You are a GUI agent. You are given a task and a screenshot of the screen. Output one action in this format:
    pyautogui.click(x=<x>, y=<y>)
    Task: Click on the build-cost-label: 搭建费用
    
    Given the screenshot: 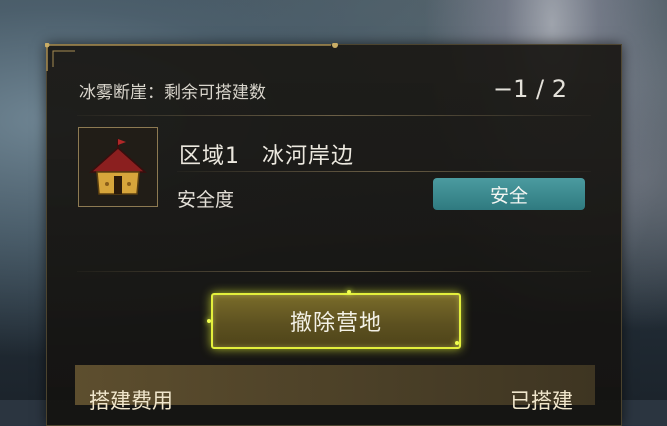 What is the action you would take?
    pyautogui.click(x=131, y=401)
    